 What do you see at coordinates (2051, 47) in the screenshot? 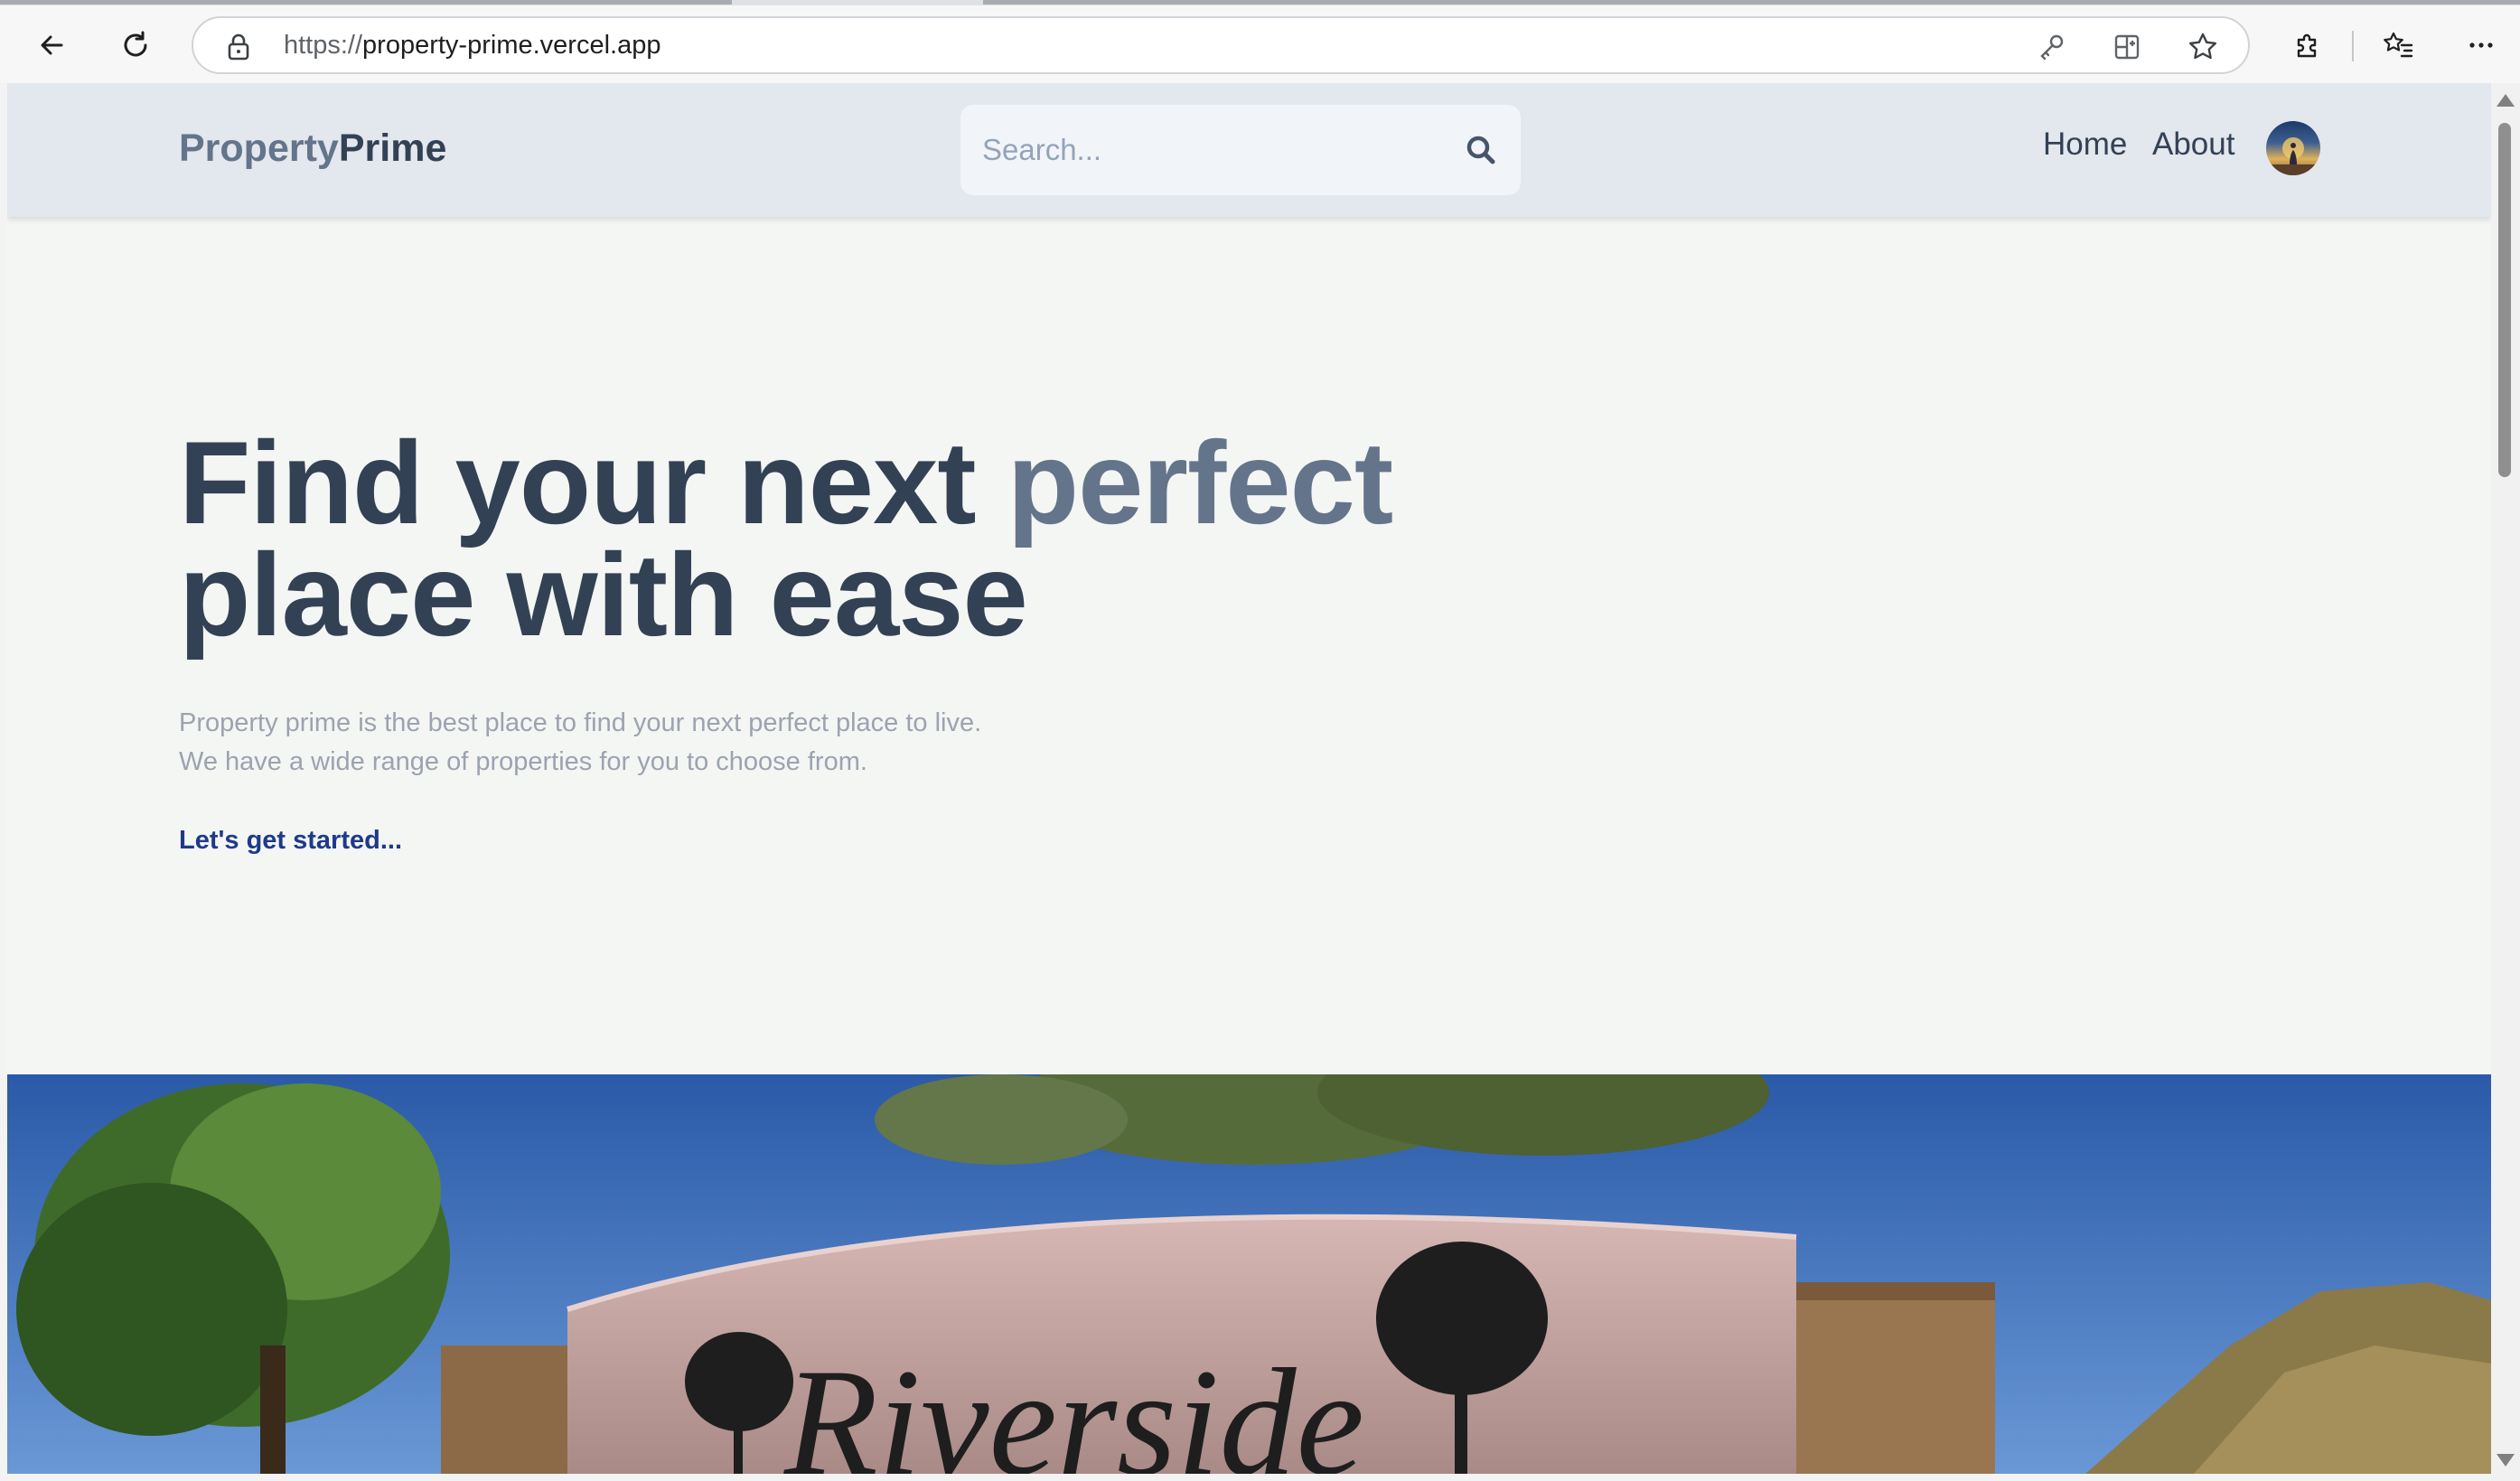
I see `key-icon` at bounding box center [2051, 47].